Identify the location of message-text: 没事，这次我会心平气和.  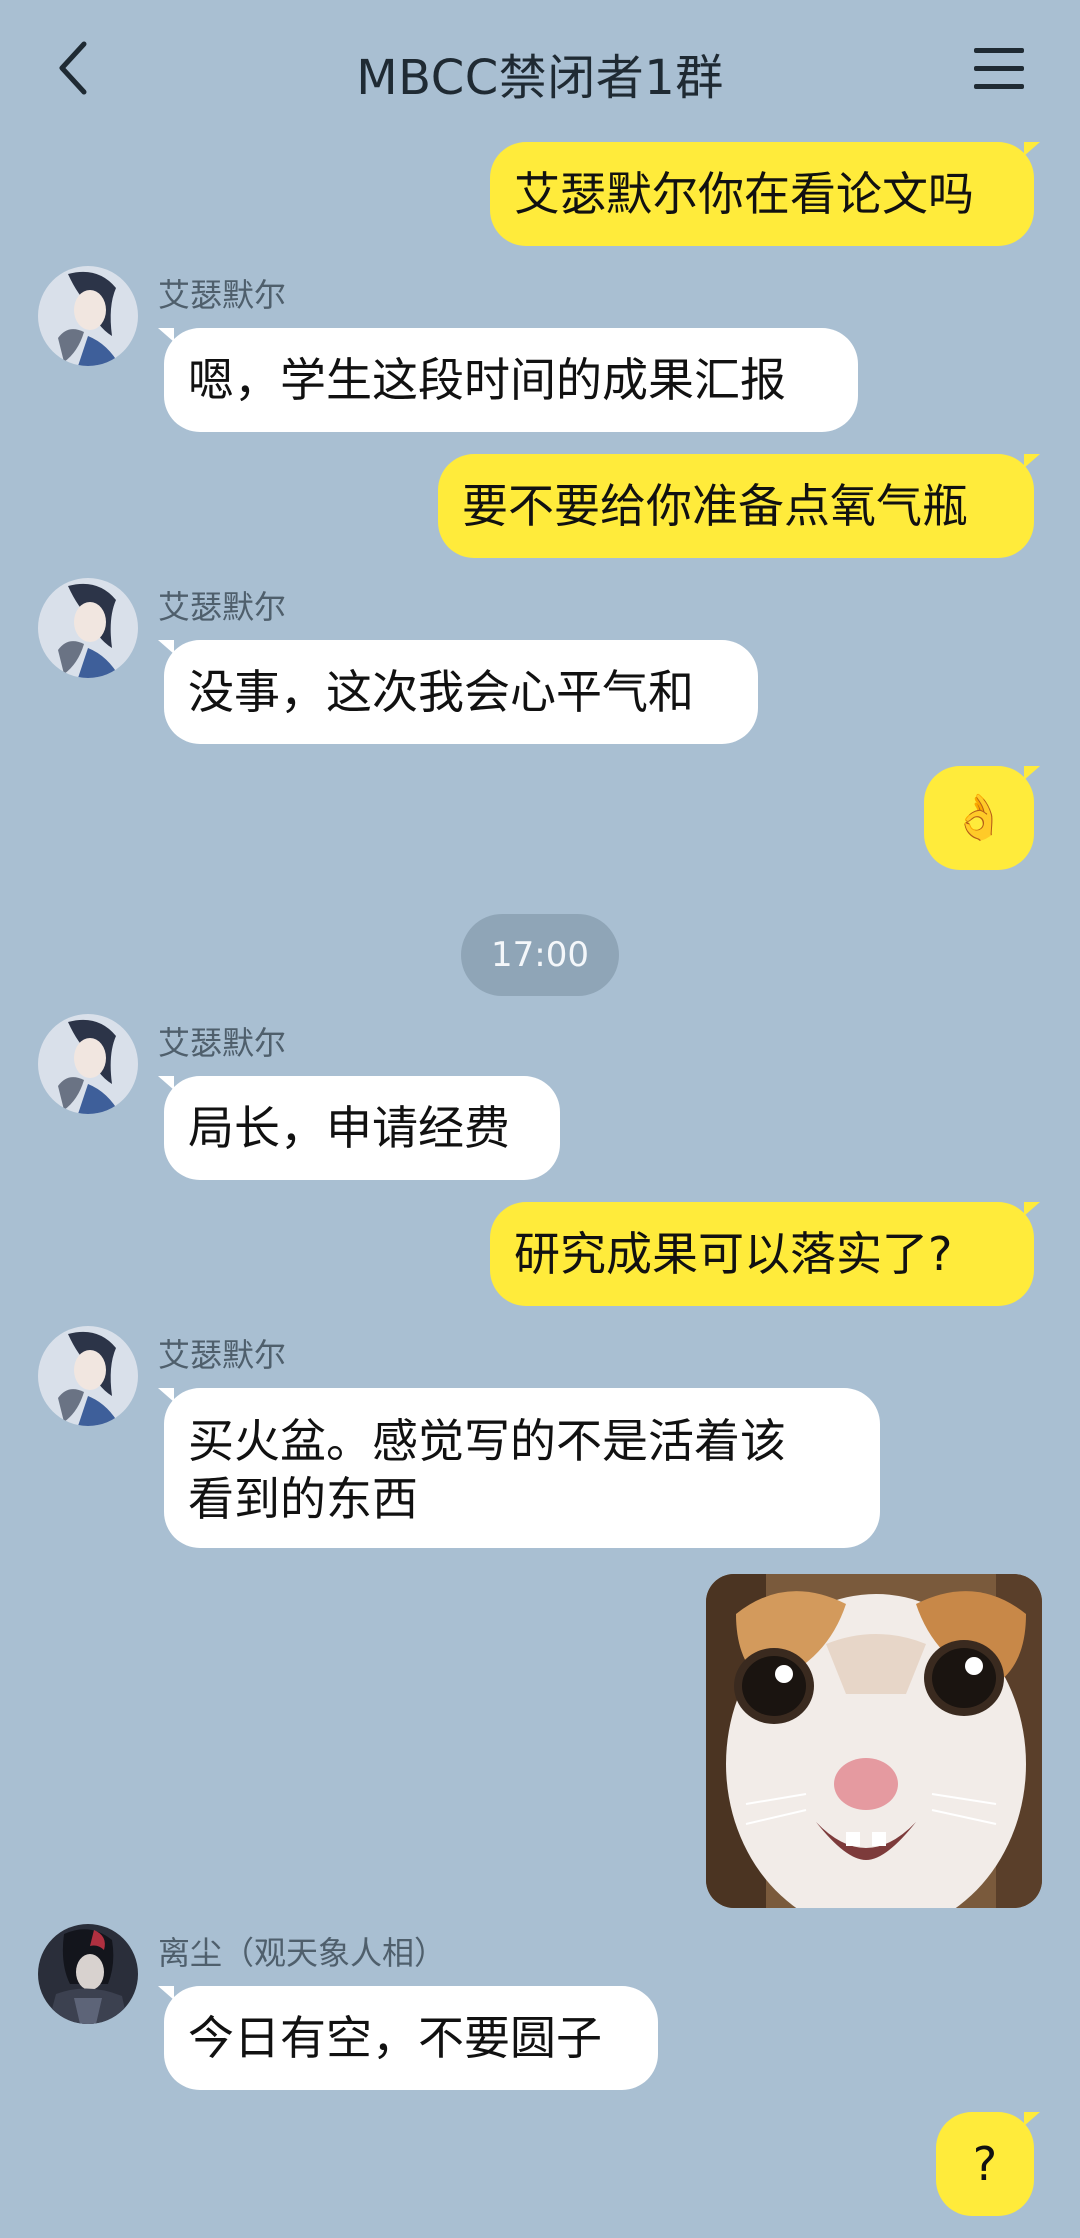
(441, 692).